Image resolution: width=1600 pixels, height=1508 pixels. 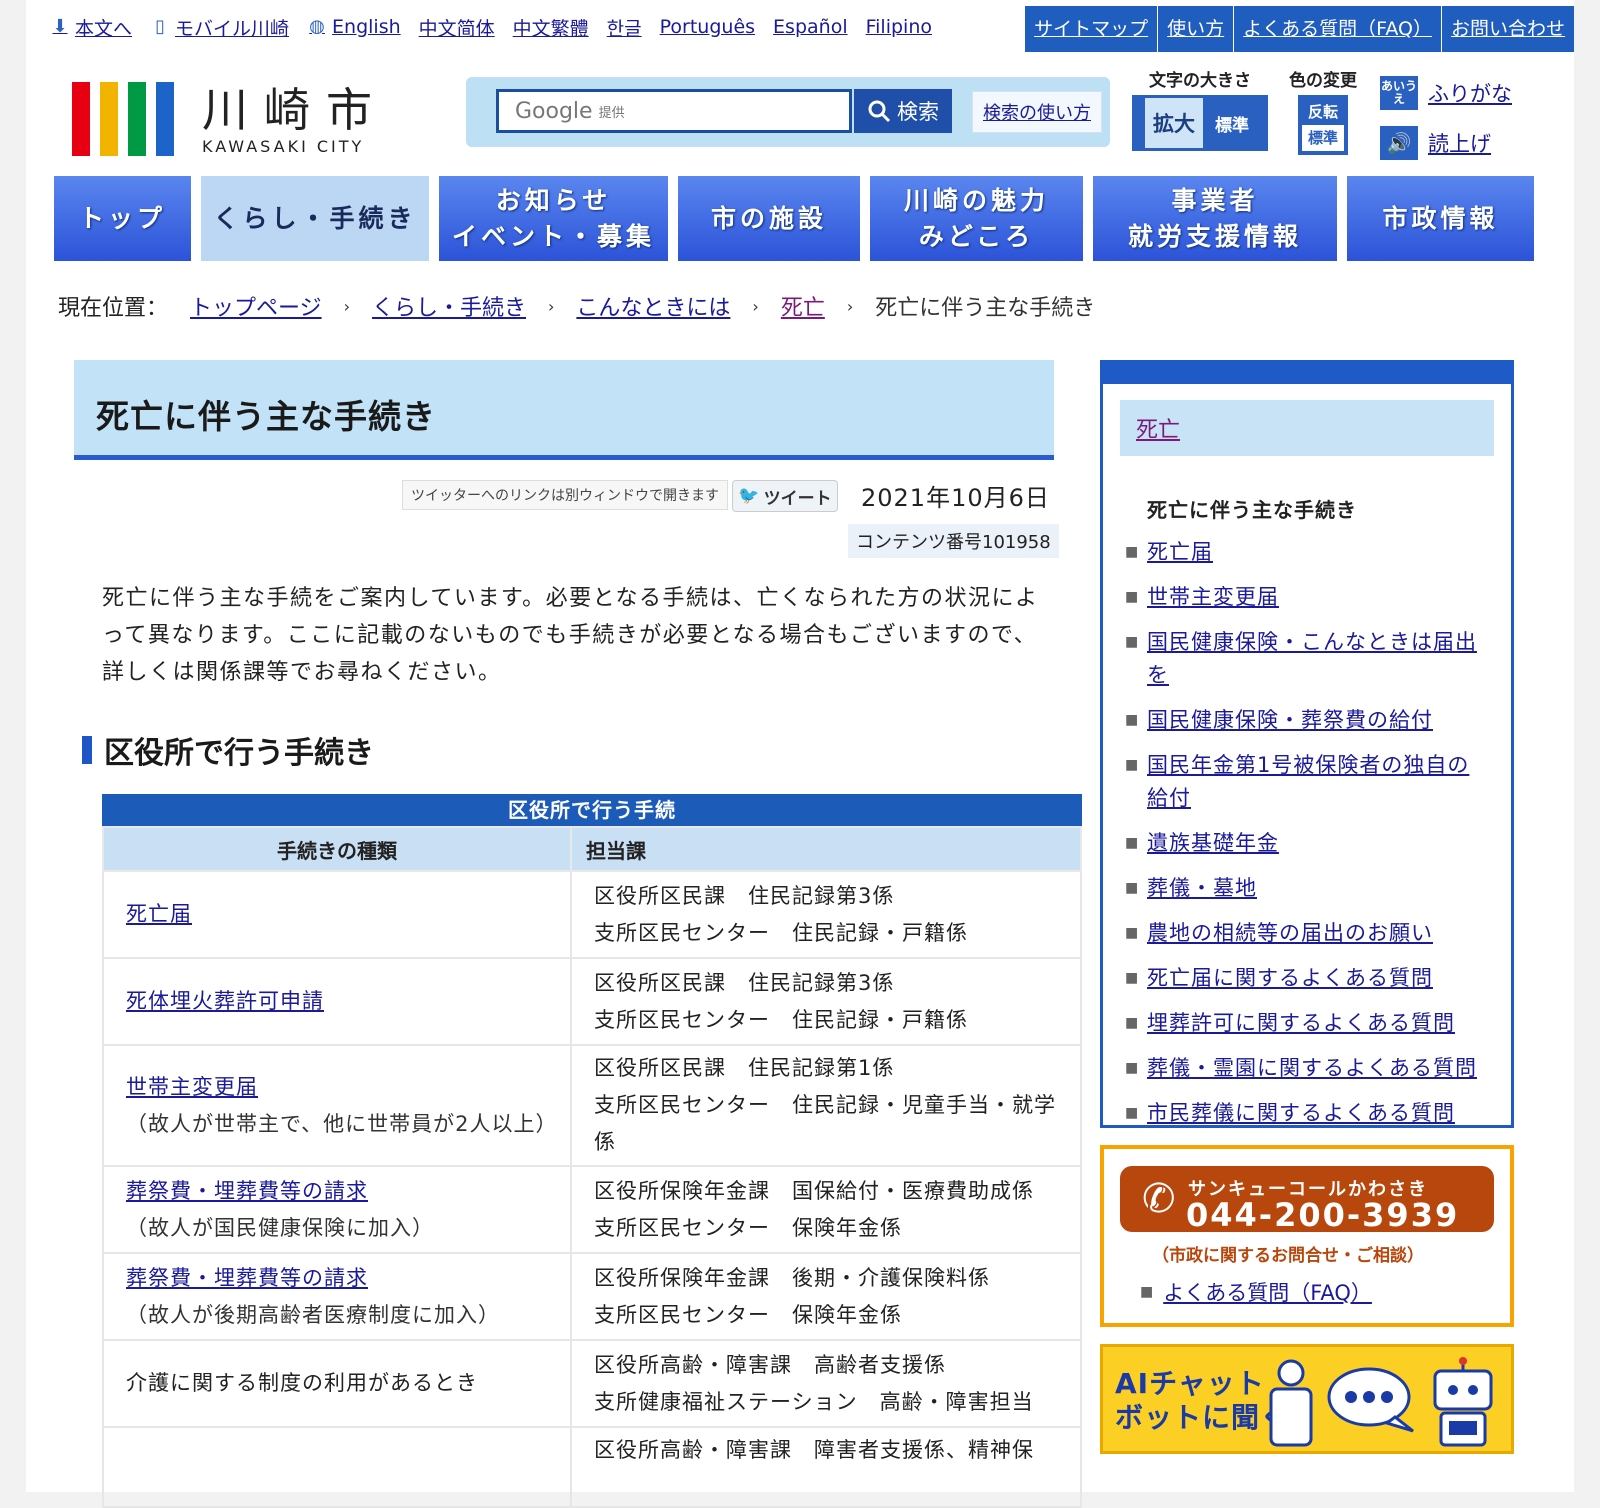 What do you see at coordinates (225, 1001) in the screenshot?
I see `procedure-link-burial-permit: 死体埋火葬許可申請` at bounding box center [225, 1001].